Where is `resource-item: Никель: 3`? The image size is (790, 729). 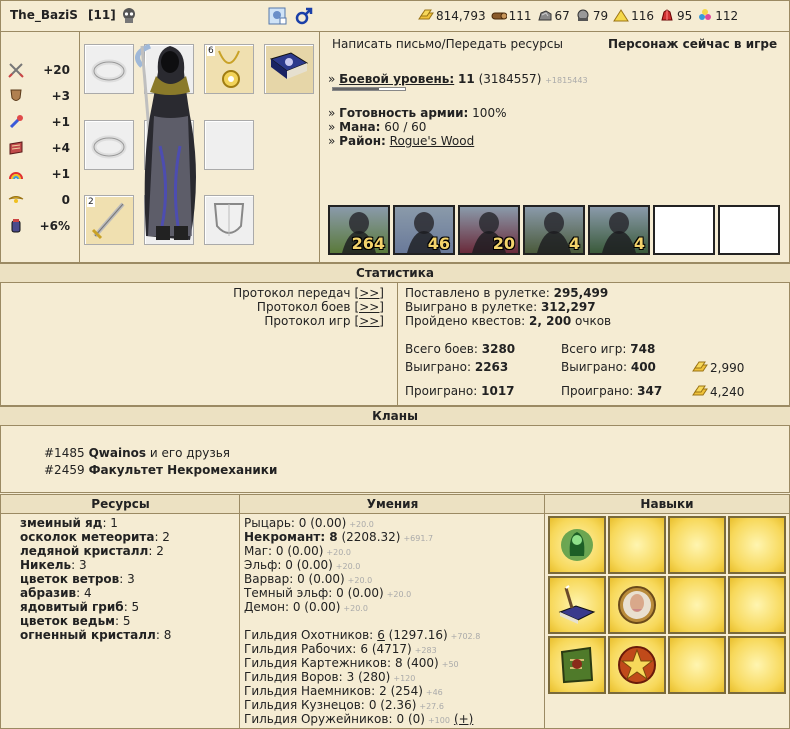 resource-item: Никель: 3 is located at coordinates (53, 565).